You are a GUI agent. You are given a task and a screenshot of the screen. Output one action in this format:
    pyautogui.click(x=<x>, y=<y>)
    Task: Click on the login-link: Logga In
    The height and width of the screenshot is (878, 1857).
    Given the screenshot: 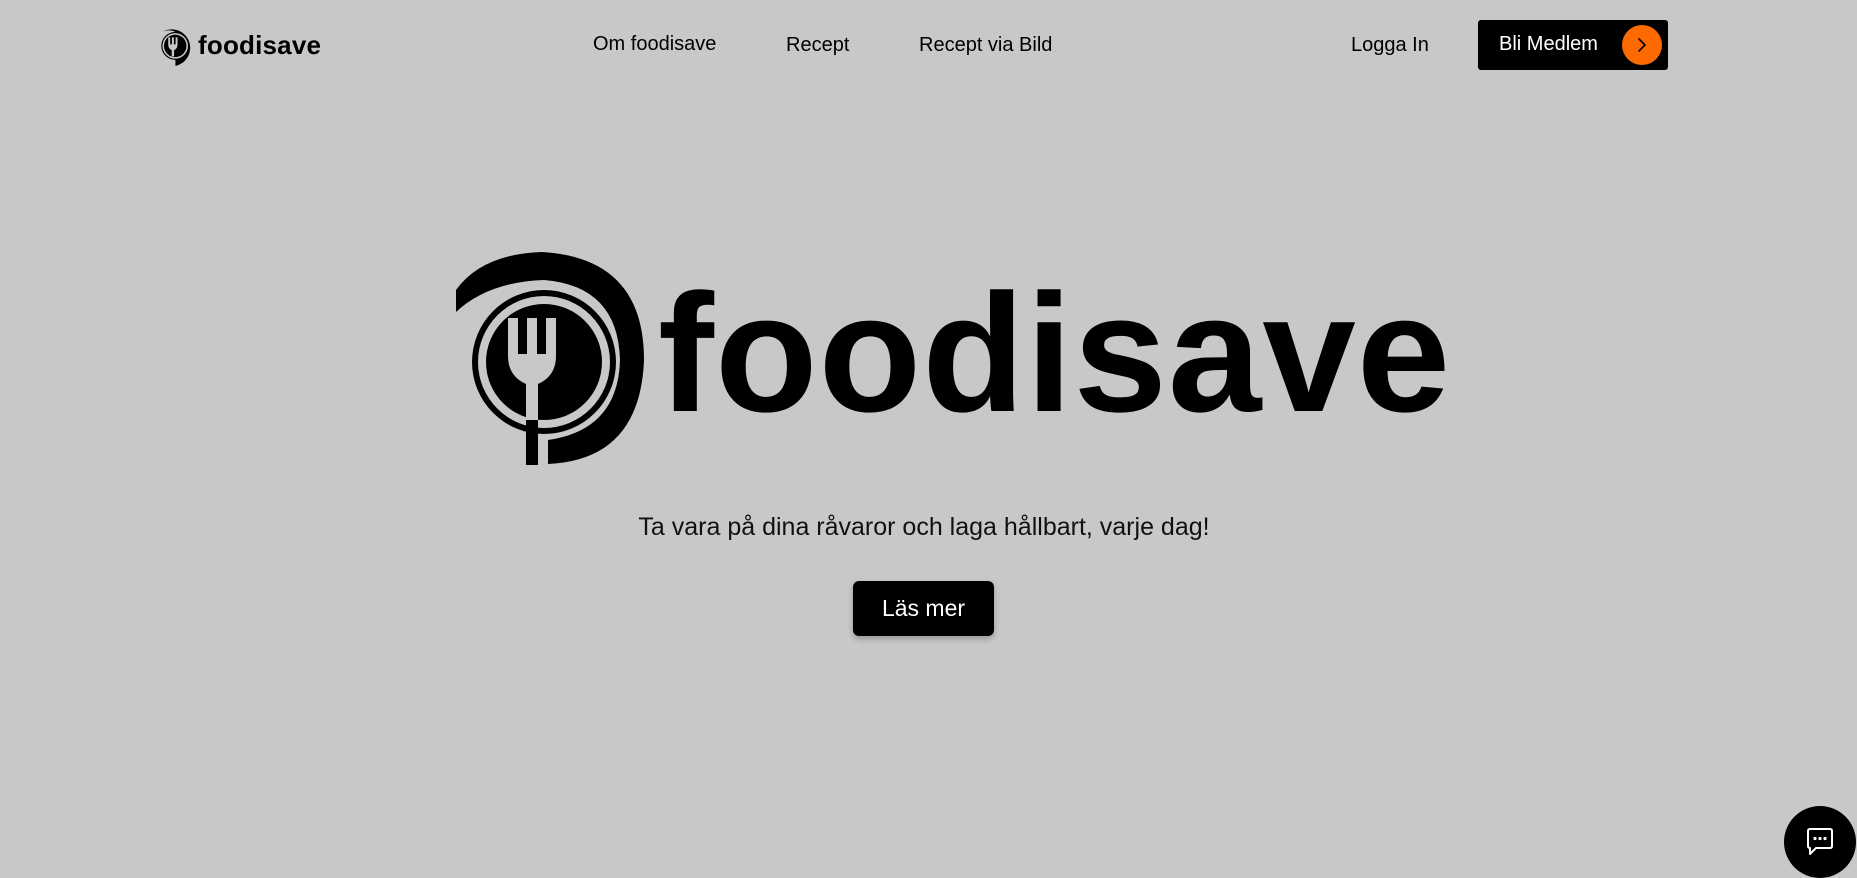 What is the action you would take?
    pyautogui.click(x=1390, y=45)
    